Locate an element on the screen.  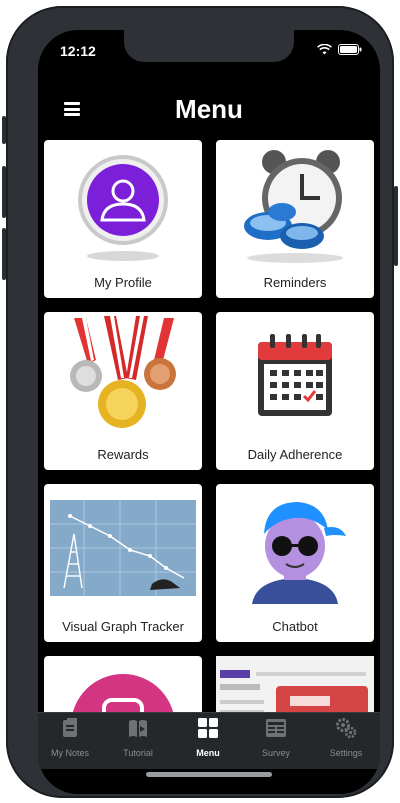
web-page-preview-icon is located at coordinates (295, 684).